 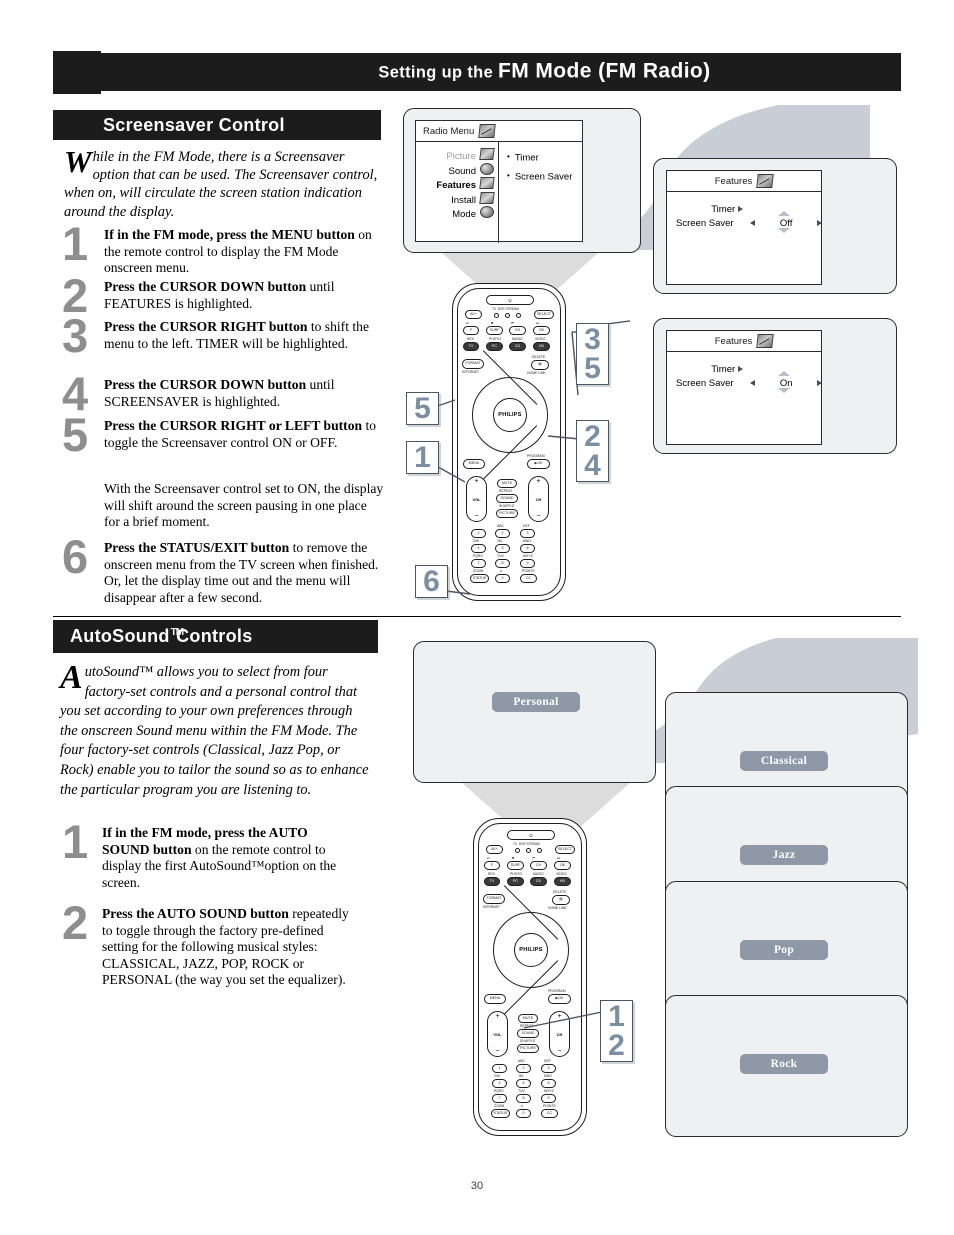 What do you see at coordinates (523, 1068) in the screenshot?
I see `key-2-bottom: 2` at bounding box center [523, 1068].